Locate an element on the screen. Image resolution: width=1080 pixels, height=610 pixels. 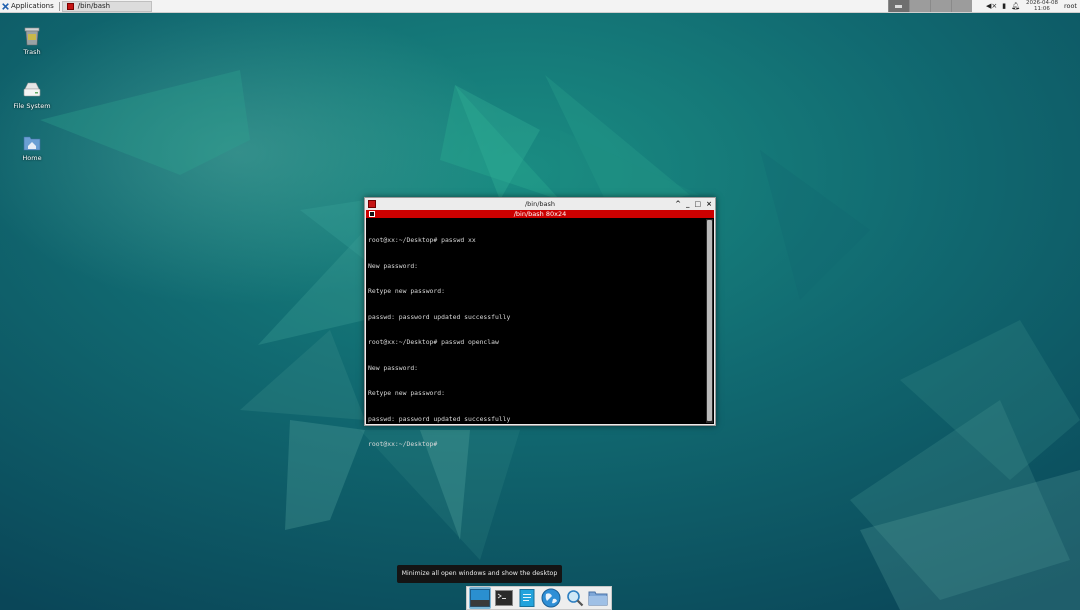
window-titlebar: /bin/bash ^ _ □ × is located at coordinates (540, 204).